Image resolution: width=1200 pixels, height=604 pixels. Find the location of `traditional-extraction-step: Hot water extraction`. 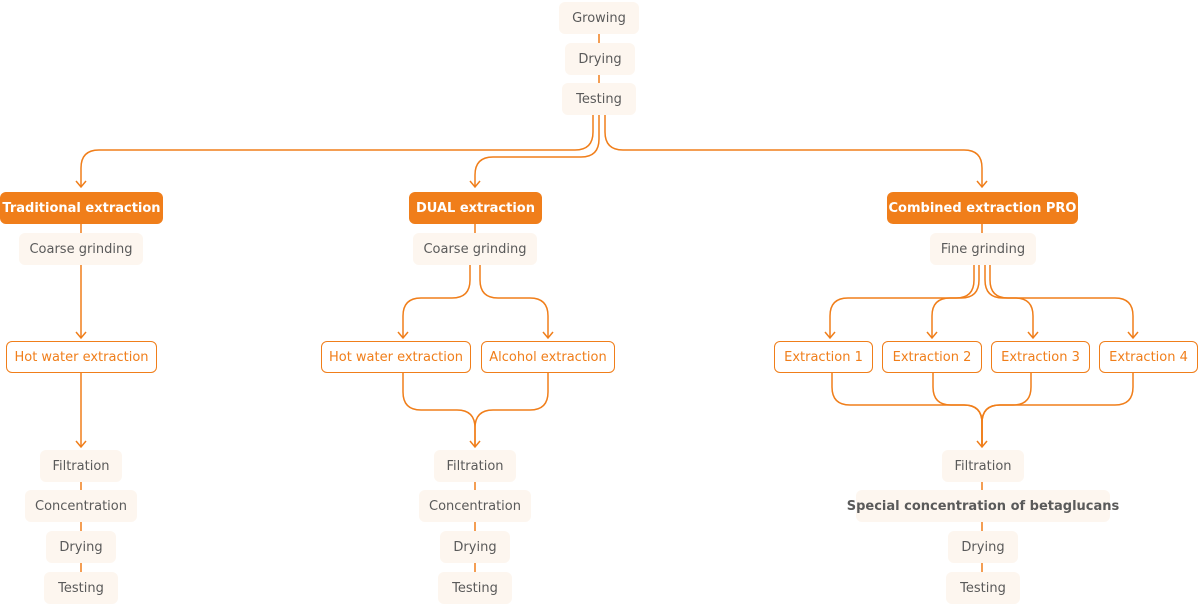

traditional-extraction-step: Hot water extraction is located at coordinates (81, 357).